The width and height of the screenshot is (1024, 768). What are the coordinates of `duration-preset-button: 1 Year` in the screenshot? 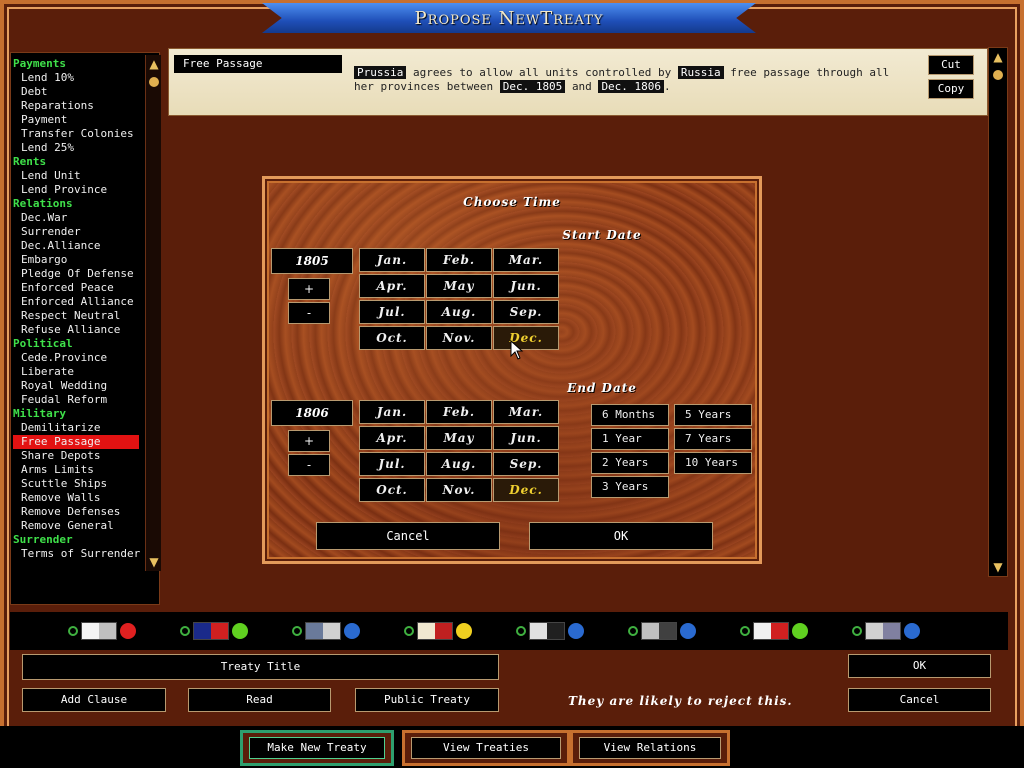 It's located at (630, 439).